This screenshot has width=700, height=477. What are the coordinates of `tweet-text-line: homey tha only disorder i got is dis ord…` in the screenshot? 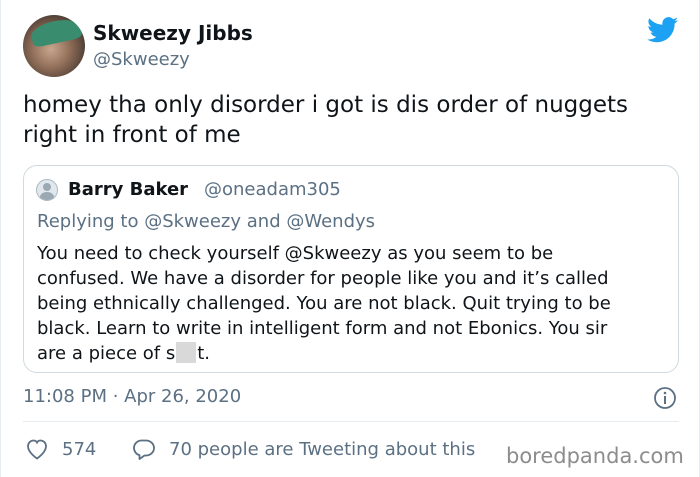 It's located at (325, 105).